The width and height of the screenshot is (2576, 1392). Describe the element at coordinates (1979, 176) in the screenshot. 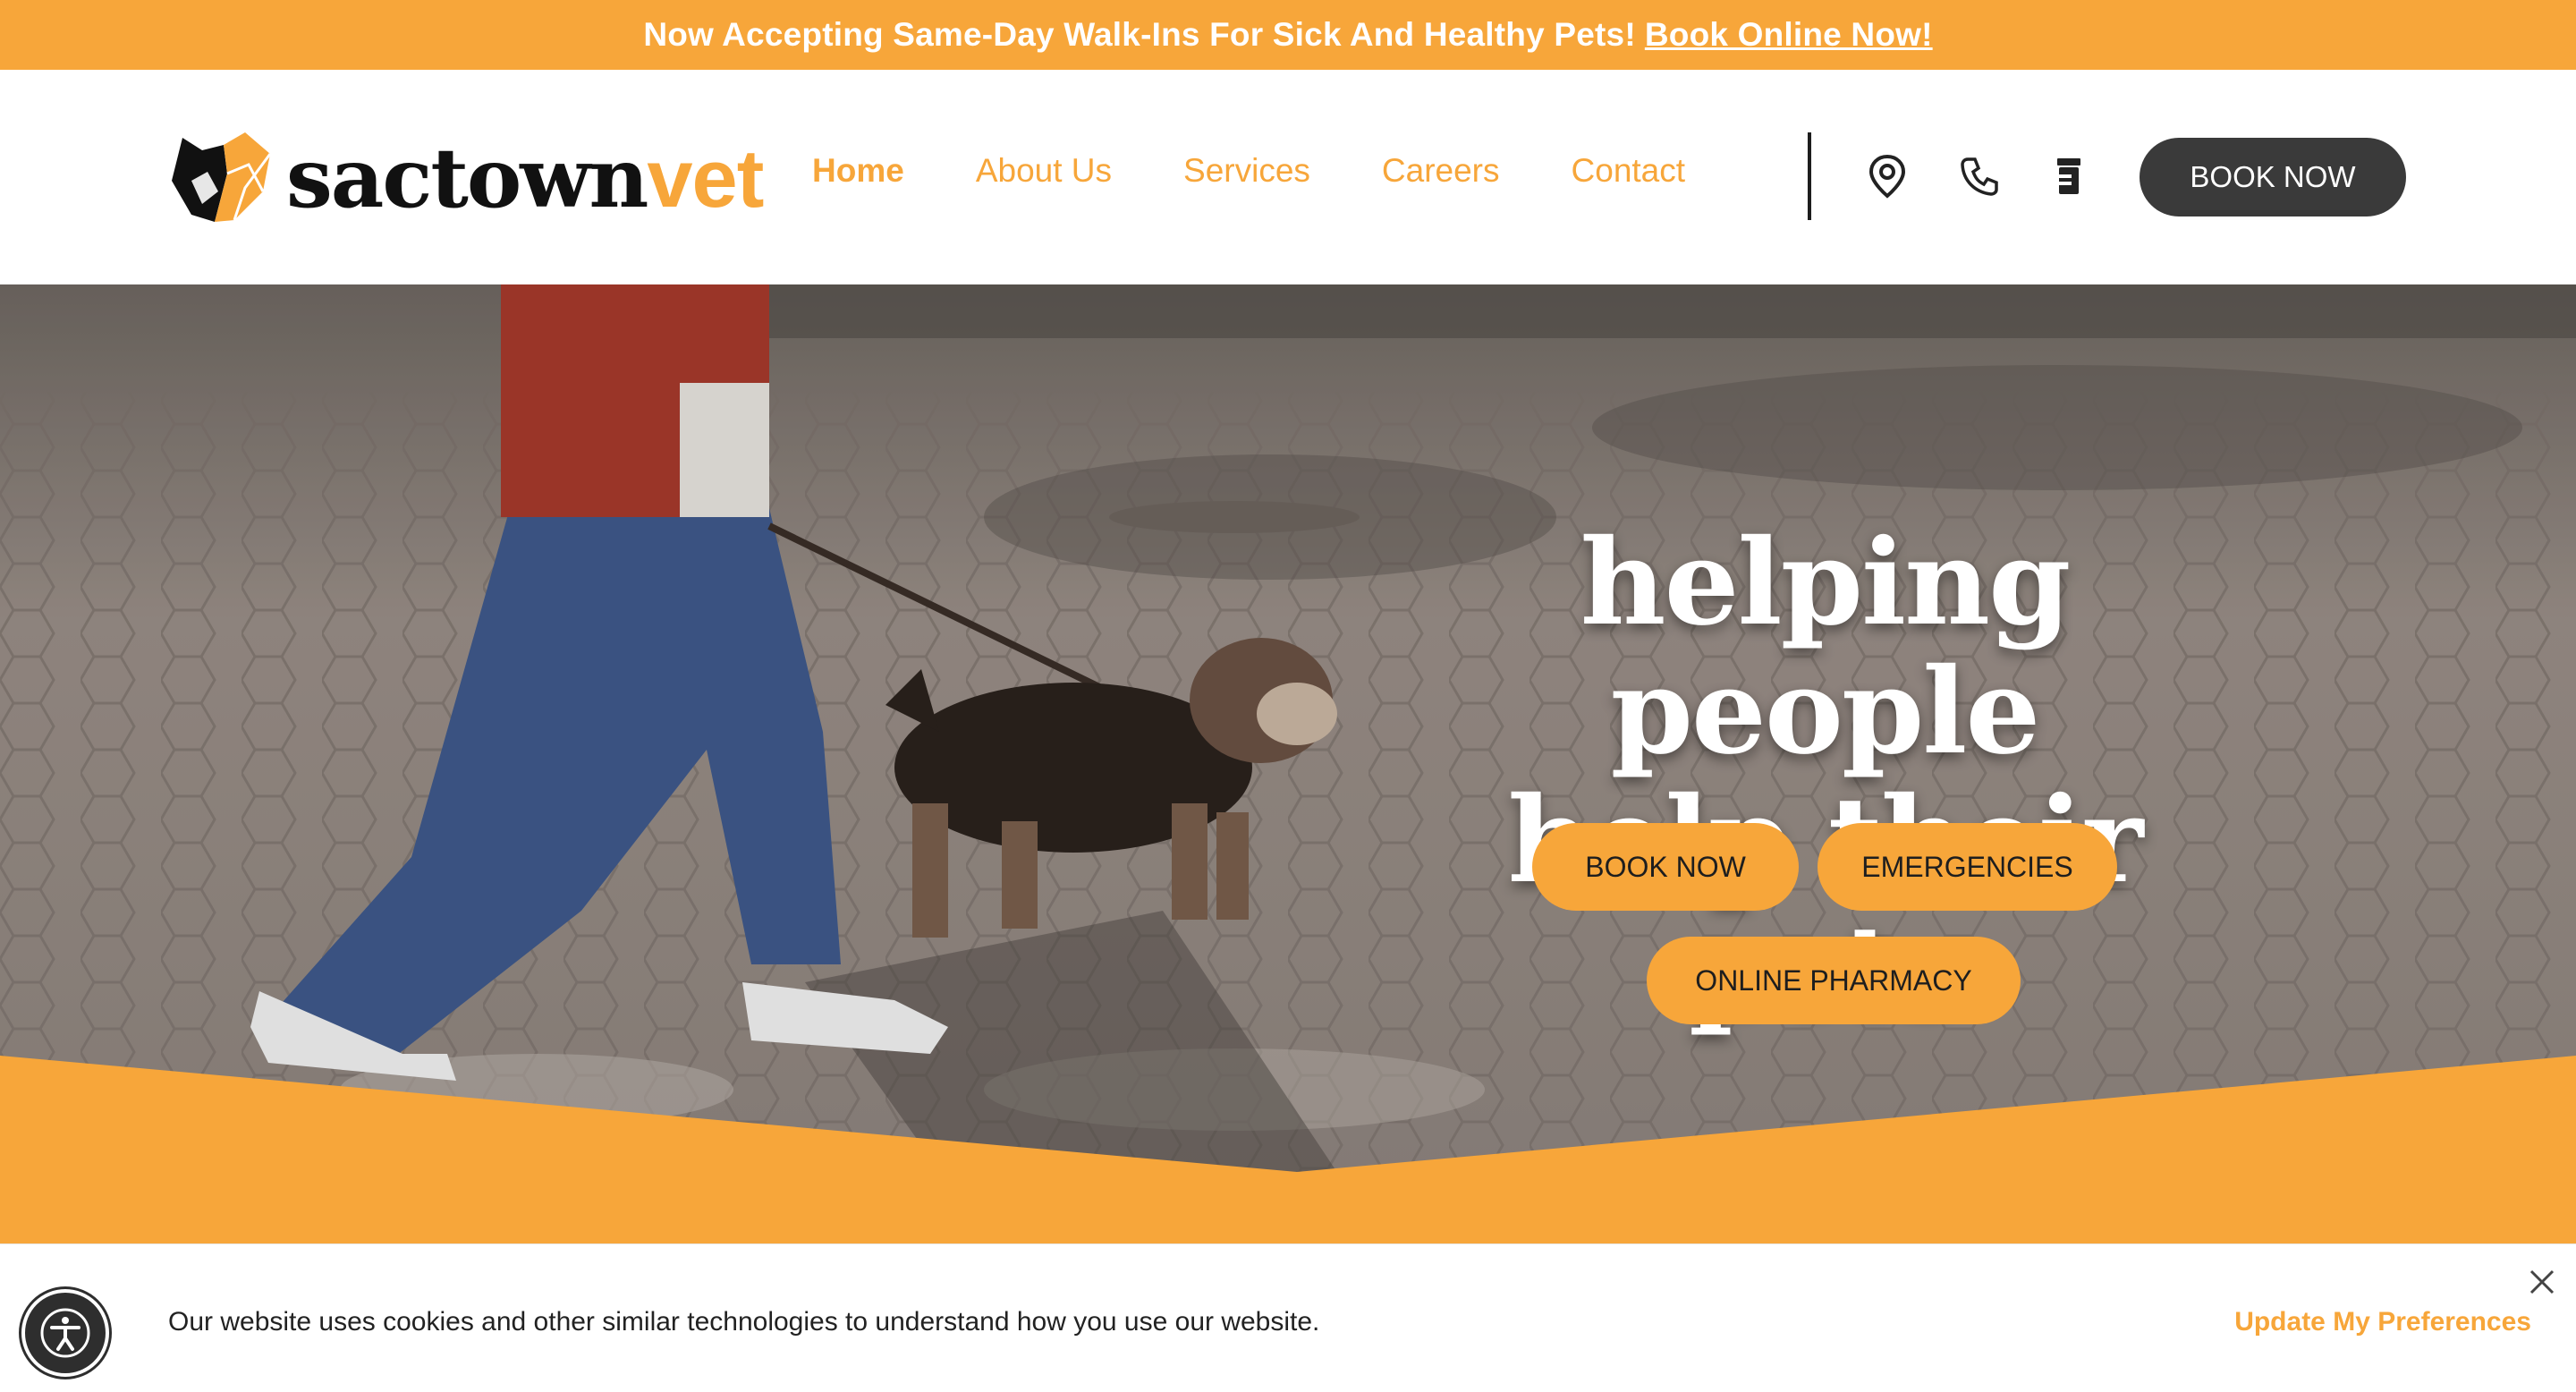

I see `phone-icon` at that location.